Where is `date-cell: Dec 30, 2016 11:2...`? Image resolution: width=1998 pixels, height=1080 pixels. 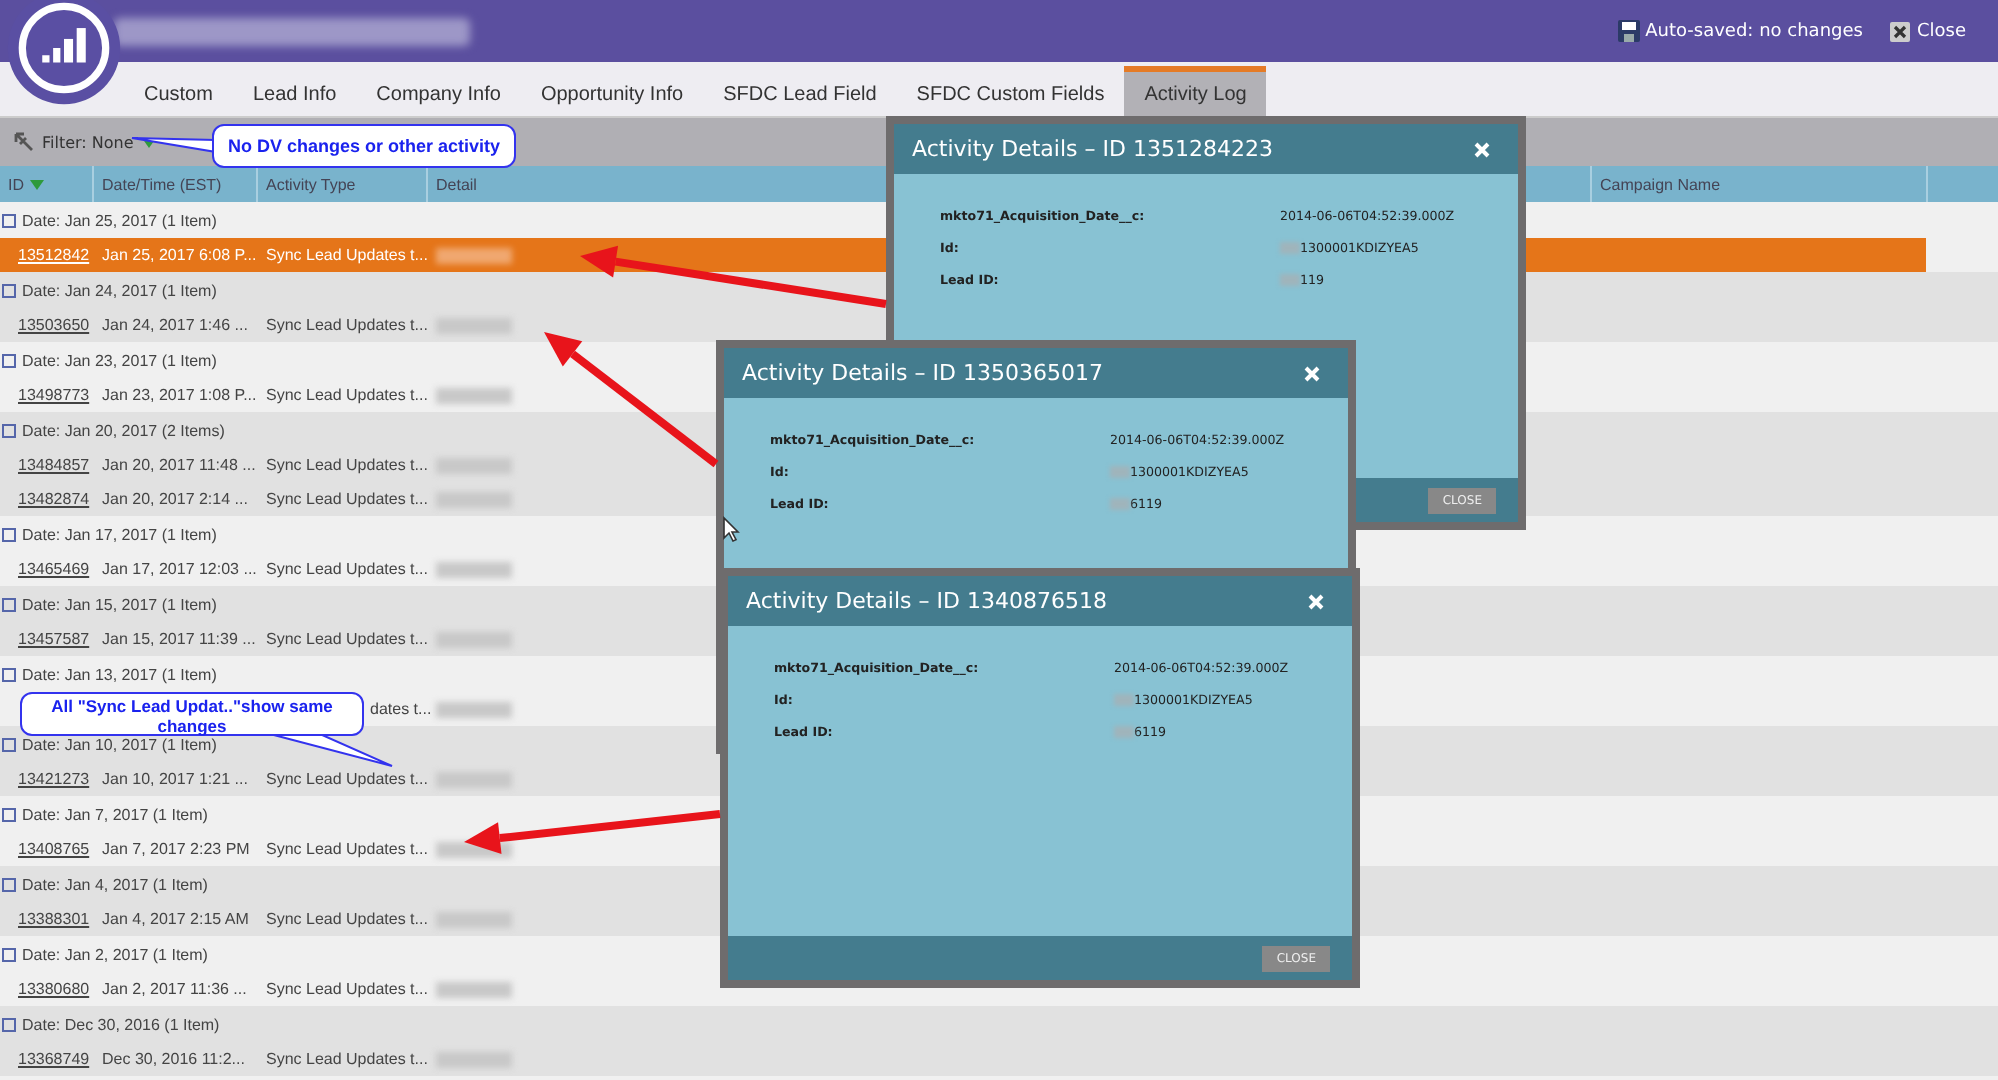 date-cell: Dec 30, 2016 11:2... is located at coordinates (173, 1059).